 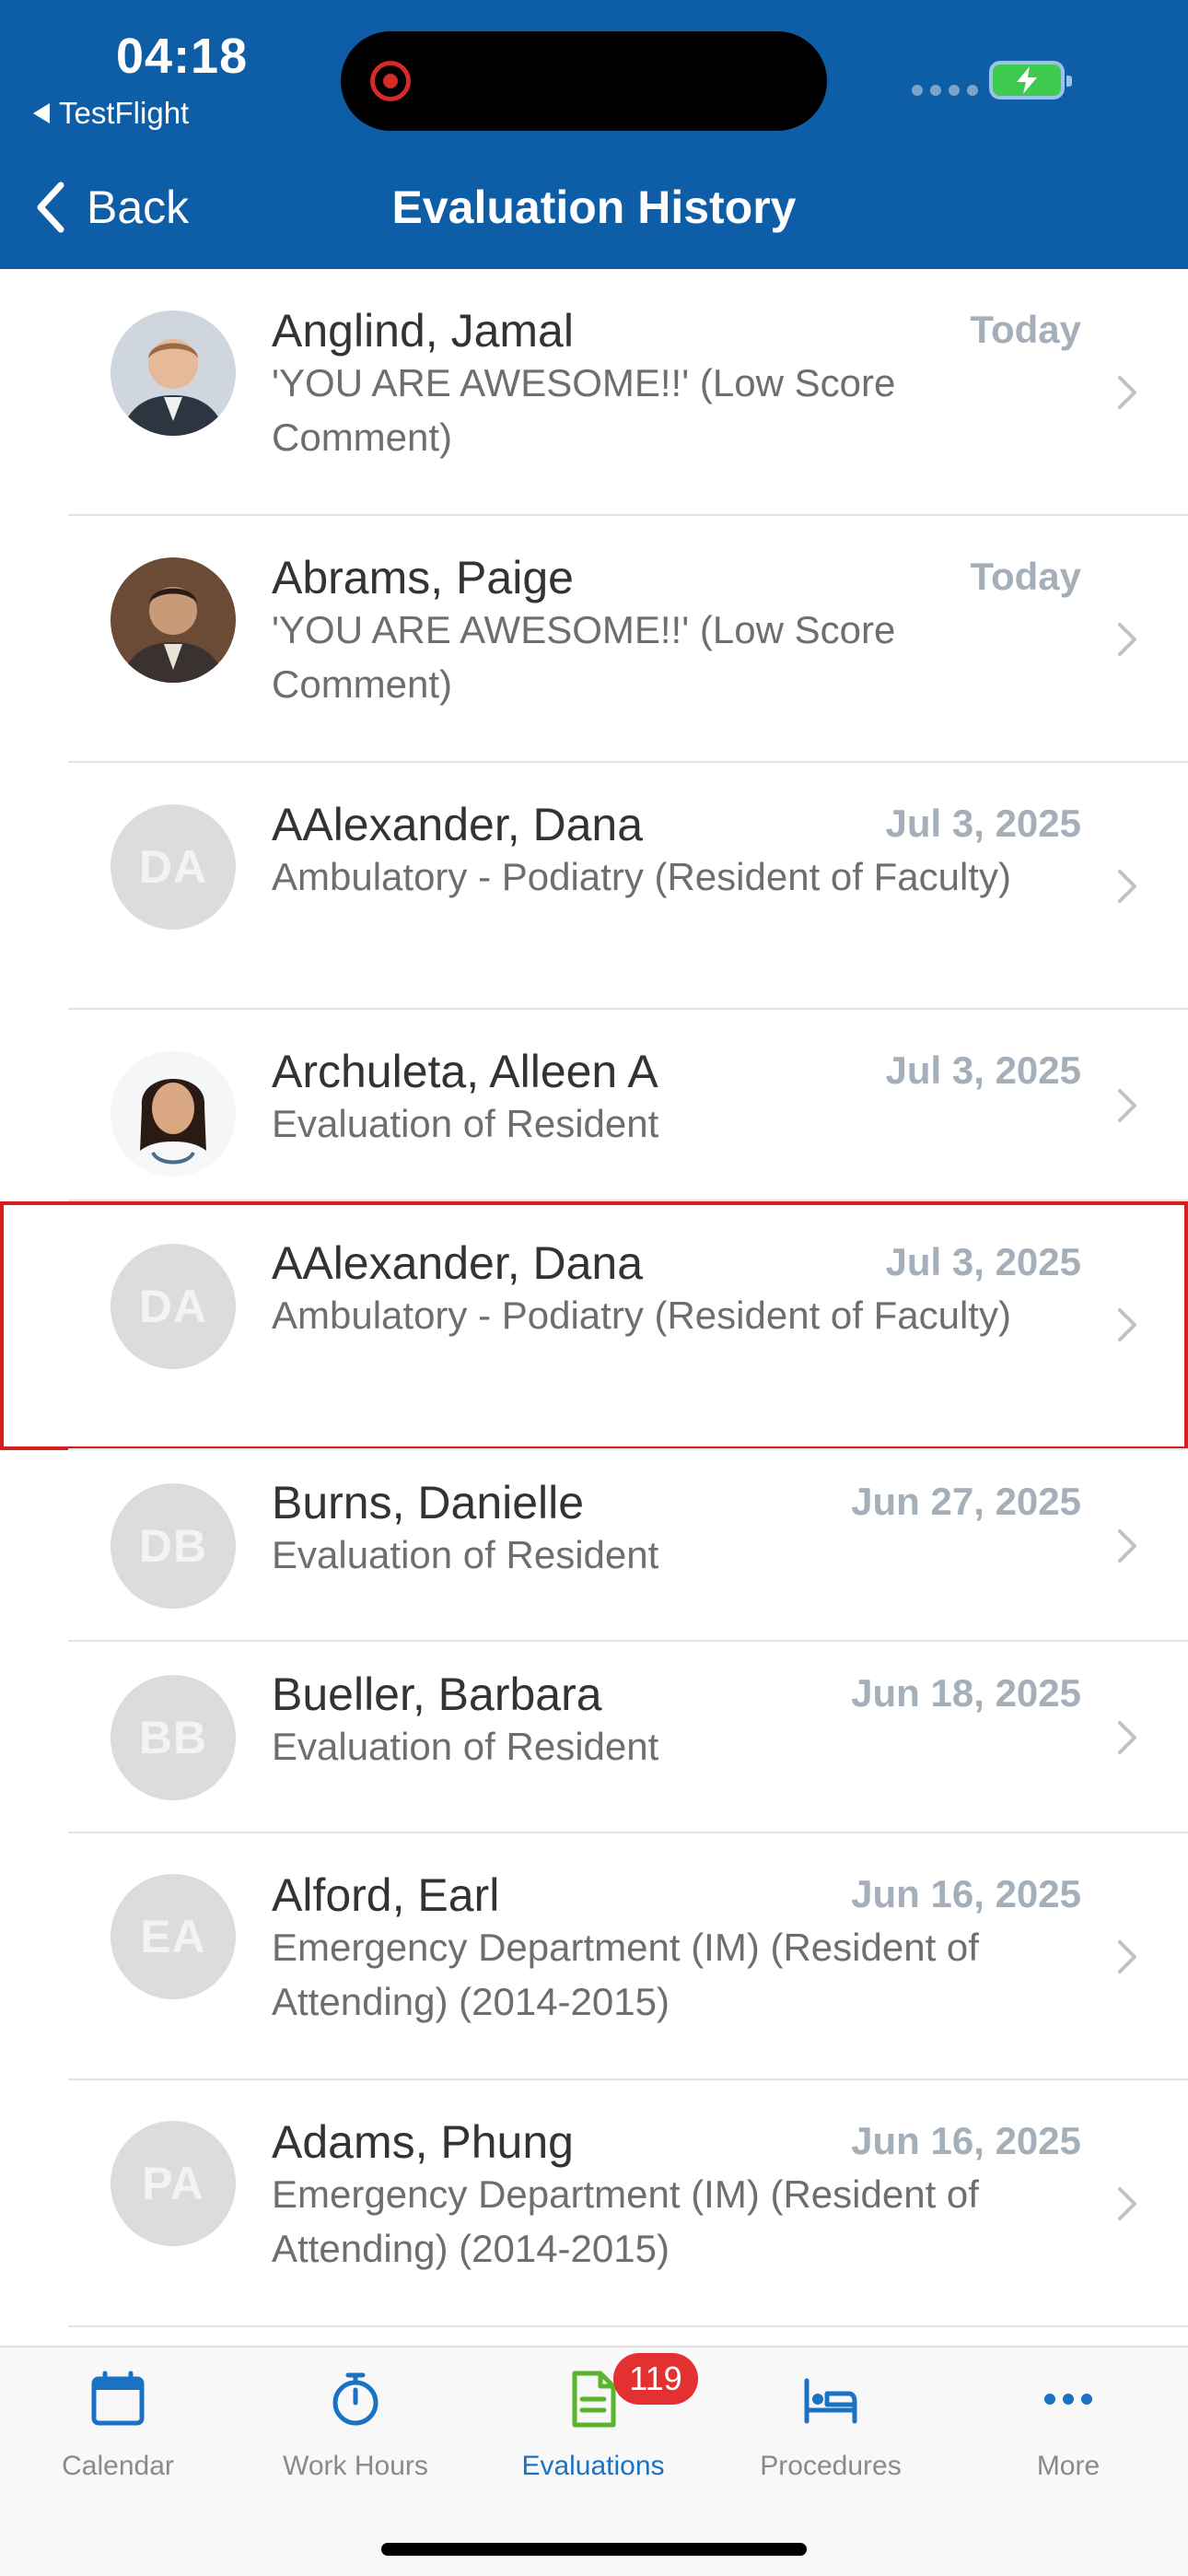 What do you see at coordinates (1068, 2399) in the screenshot?
I see `more-icon` at bounding box center [1068, 2399].